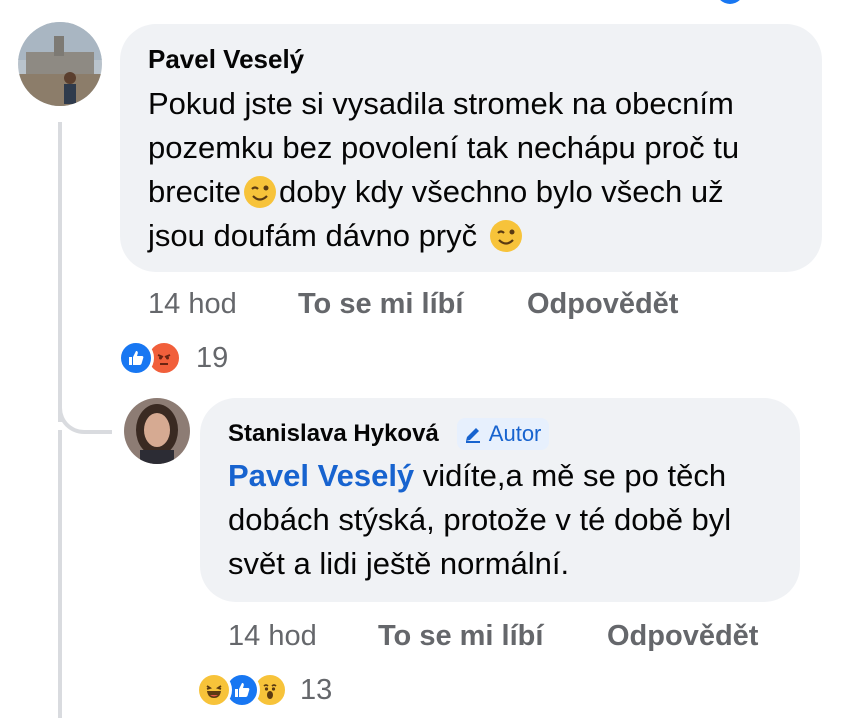  Describe the element at coordinates (380, 304) in the screenshot. I see `like-button: To se mi líbí` at that location.